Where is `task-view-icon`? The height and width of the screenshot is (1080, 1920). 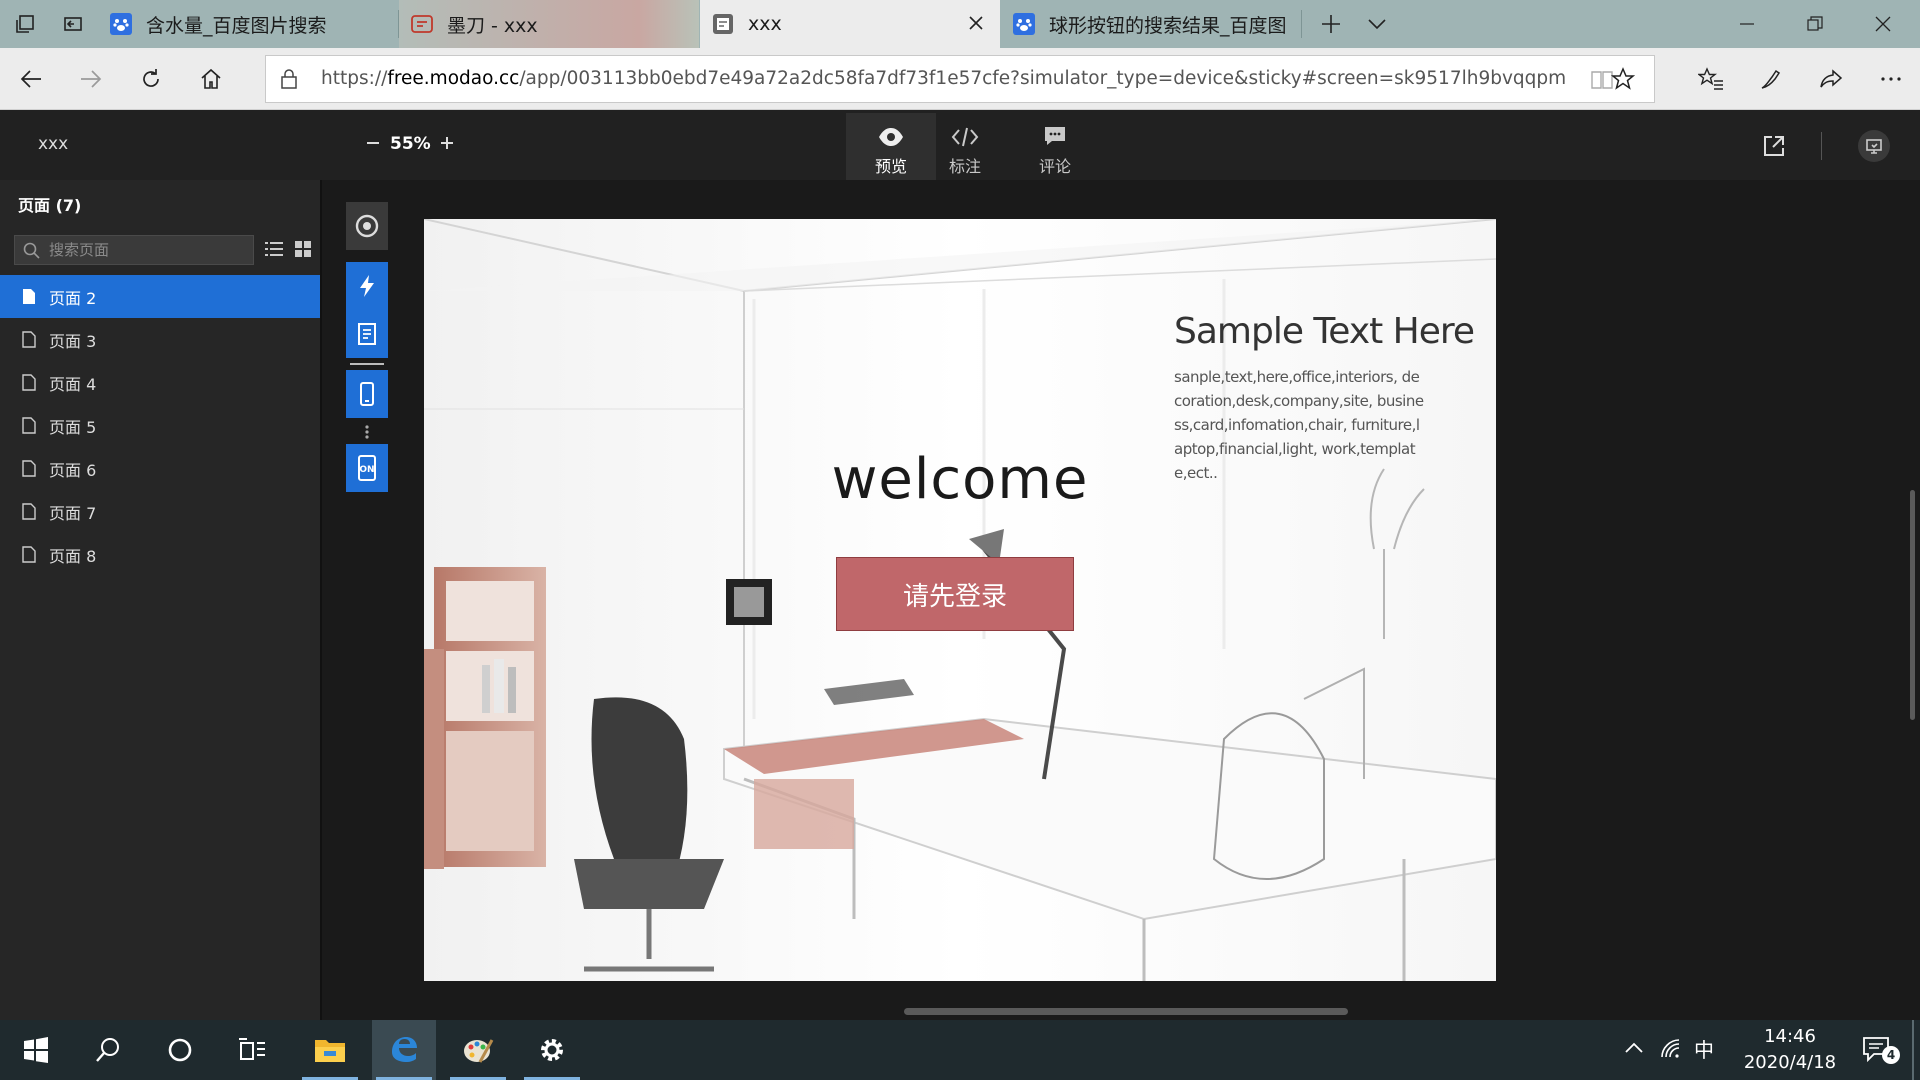 task-view-icon is located at coordinates (252, 1050).